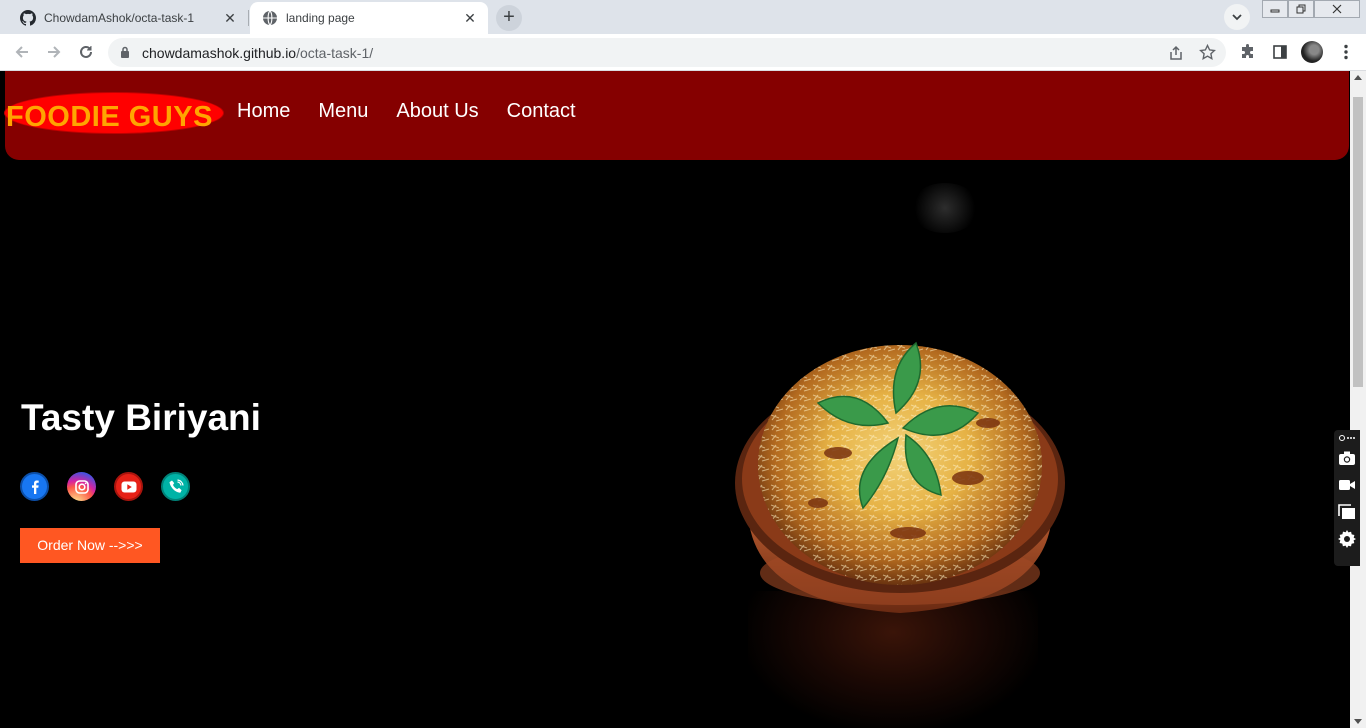 Image resolution: width=1366 pixels, height=728 pixels. I want to click on capture-extension-panel, so click(1347, 498).